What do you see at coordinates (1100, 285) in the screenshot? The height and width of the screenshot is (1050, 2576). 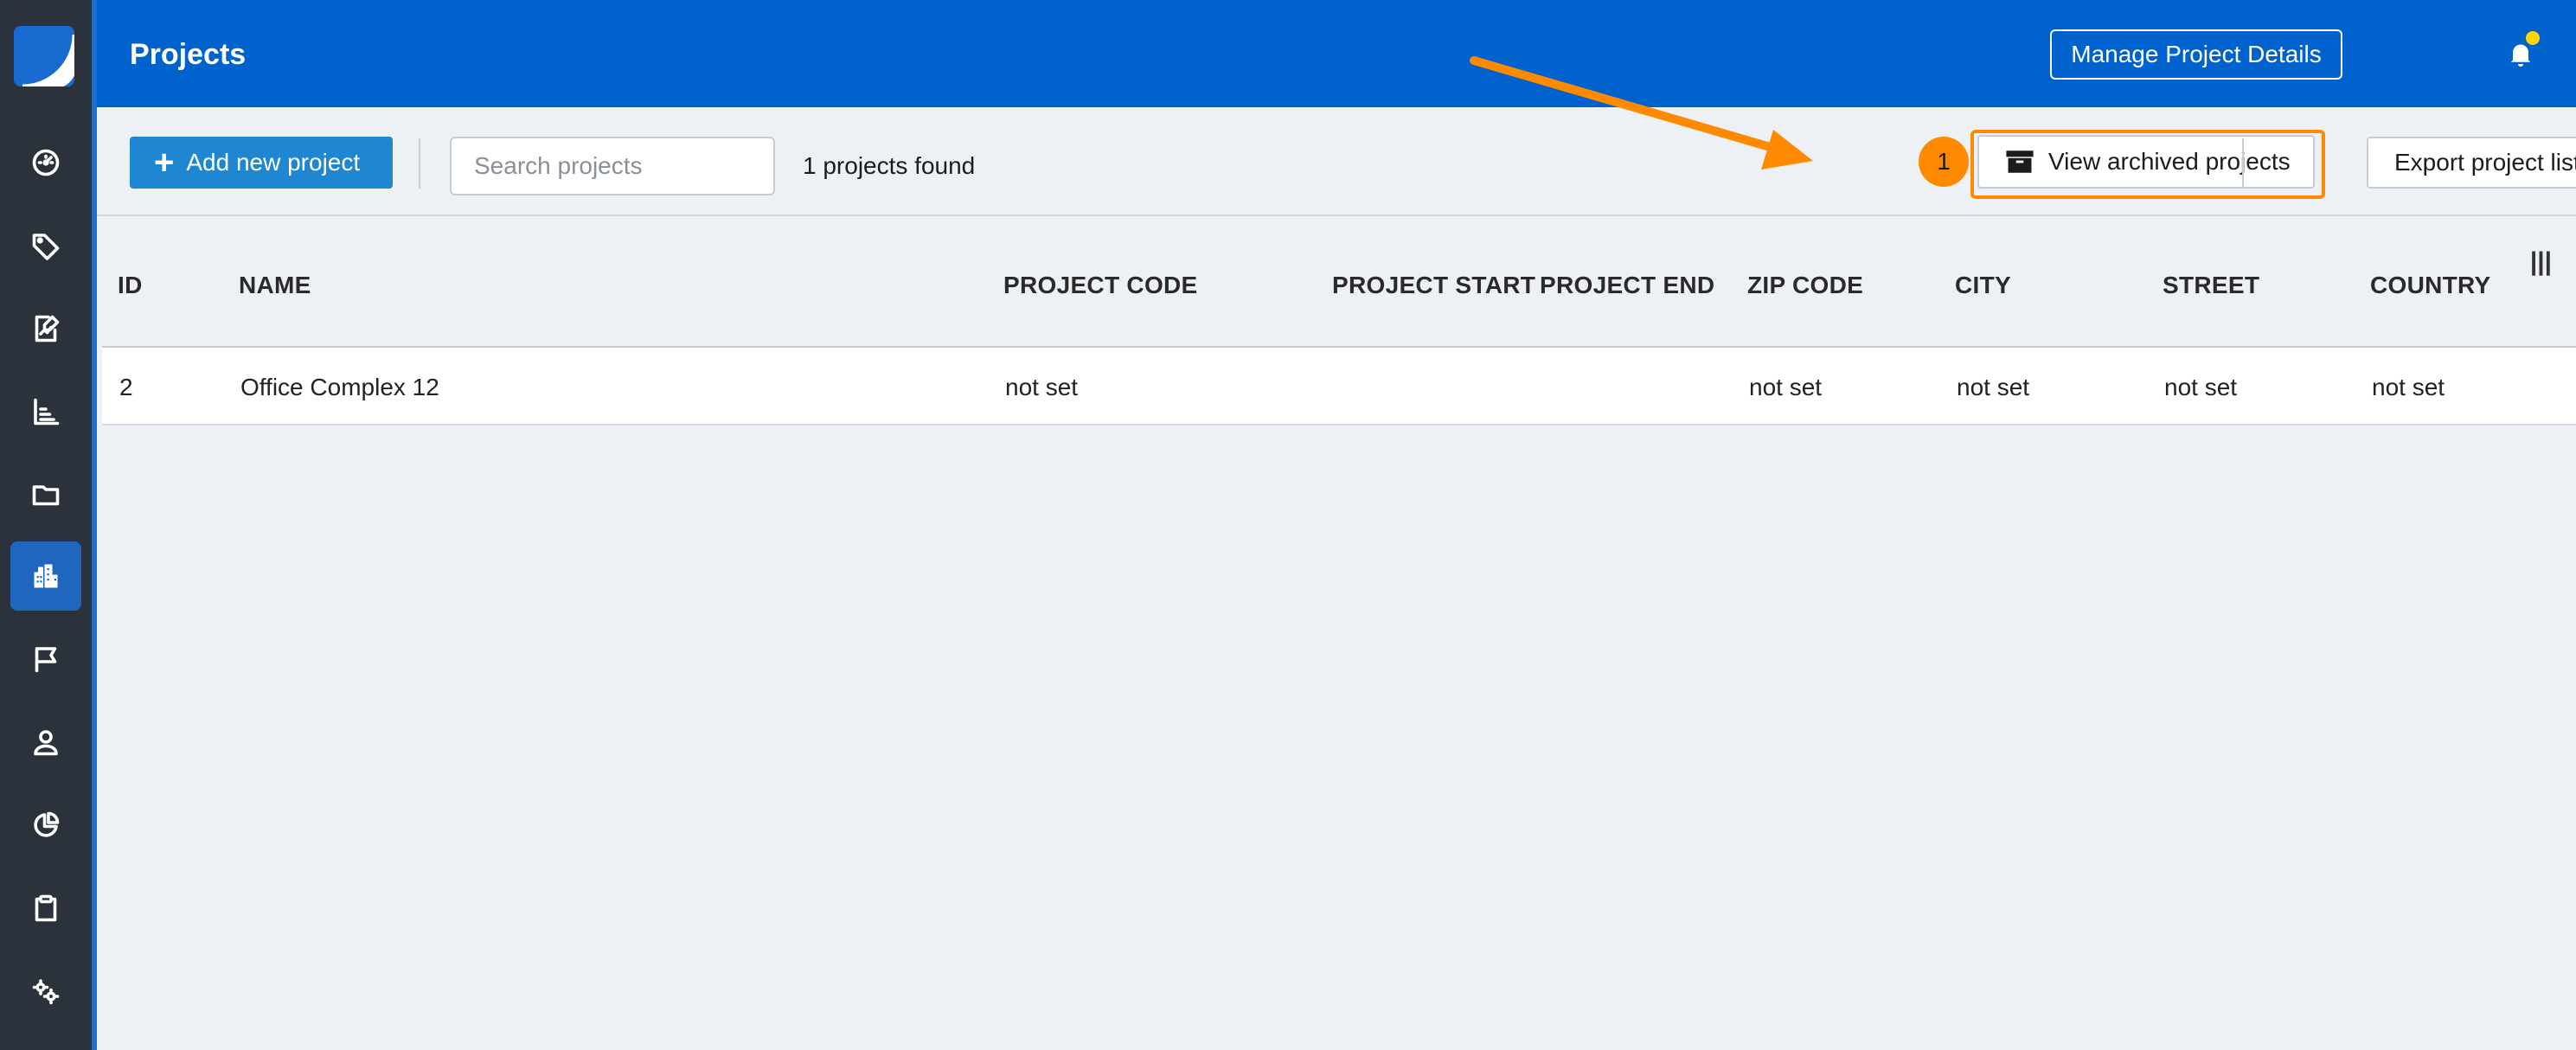 I see `column-header-project-code: PROJECT CODE` at bounding box center [1100, 285].